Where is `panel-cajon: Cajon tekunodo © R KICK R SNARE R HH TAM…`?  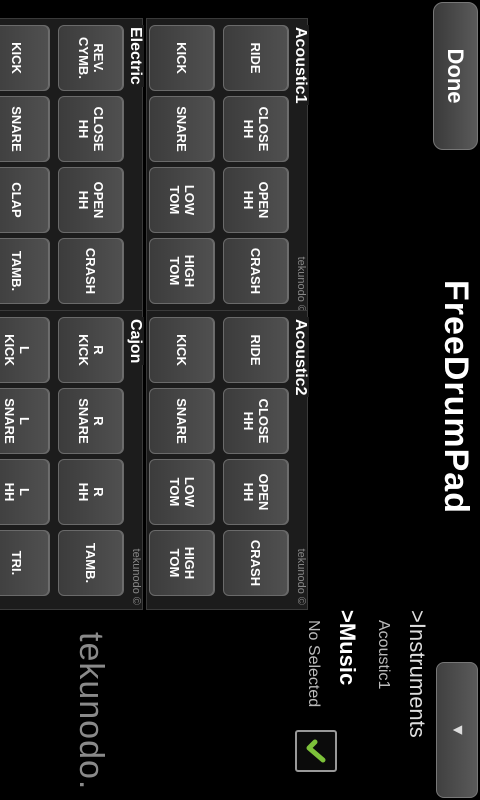
panel-cajon: Cajon tekunodo © R KICK R SNARE R HH TAM… is located at coordinates (72, 460).